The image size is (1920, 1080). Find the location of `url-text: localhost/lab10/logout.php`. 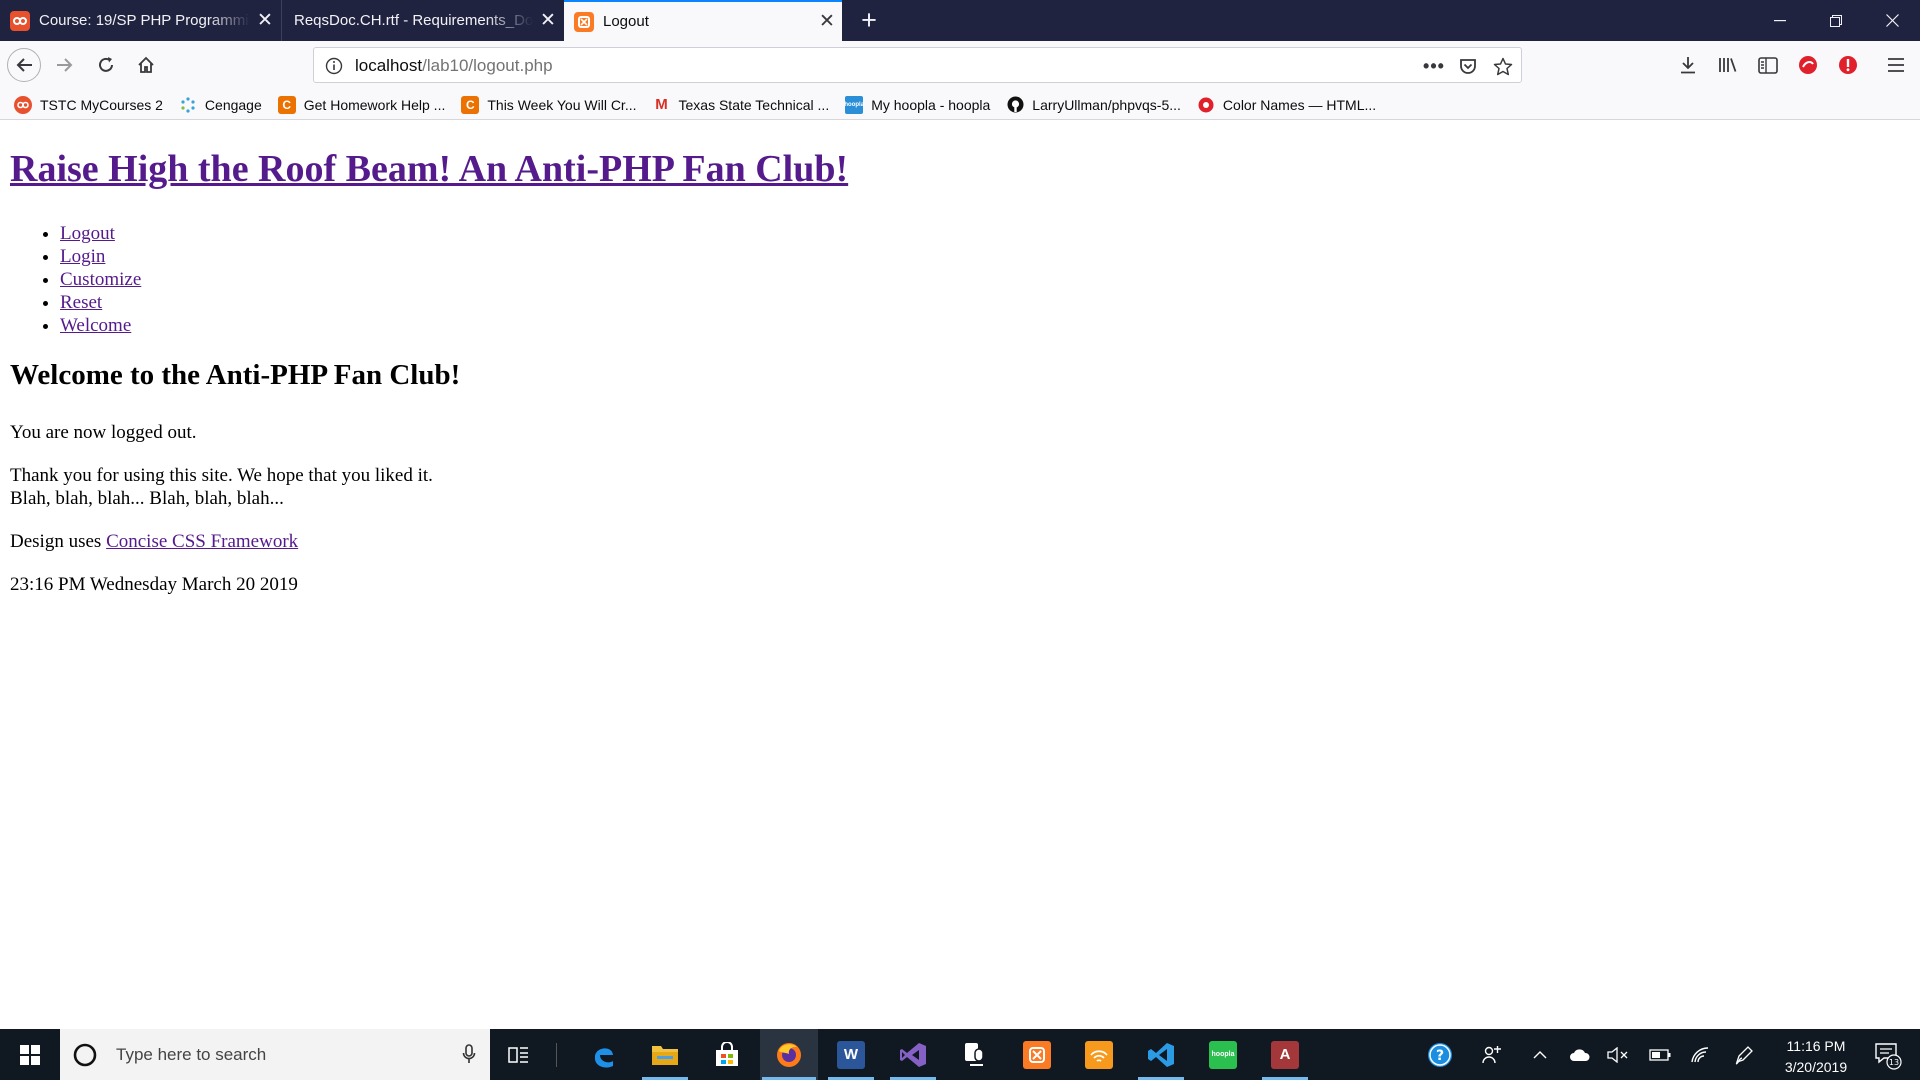

url-text: localhost/lab10/logout.php is located at coordinates (454, 66).